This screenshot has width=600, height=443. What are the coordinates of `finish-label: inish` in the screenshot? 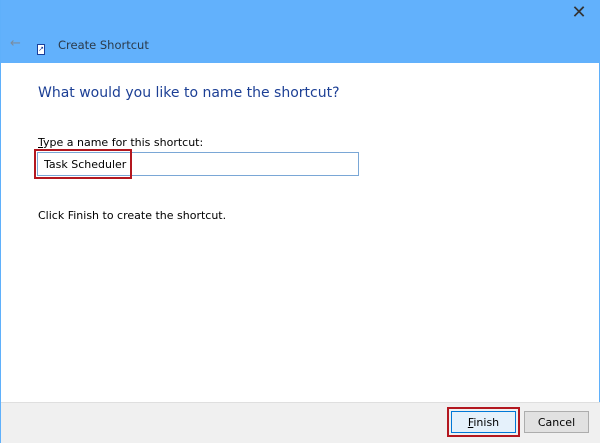 It's located at (486, 422).